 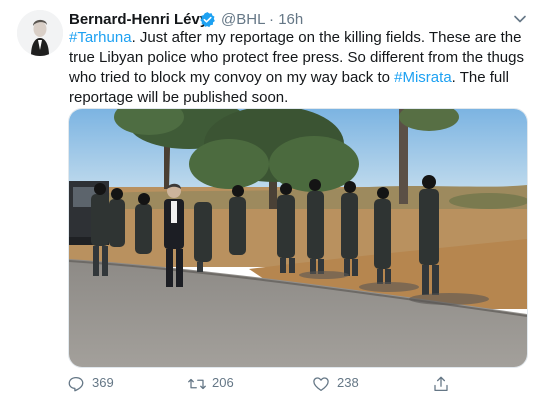 I want to click on avatar-portrait, so click(x=40, y=33).